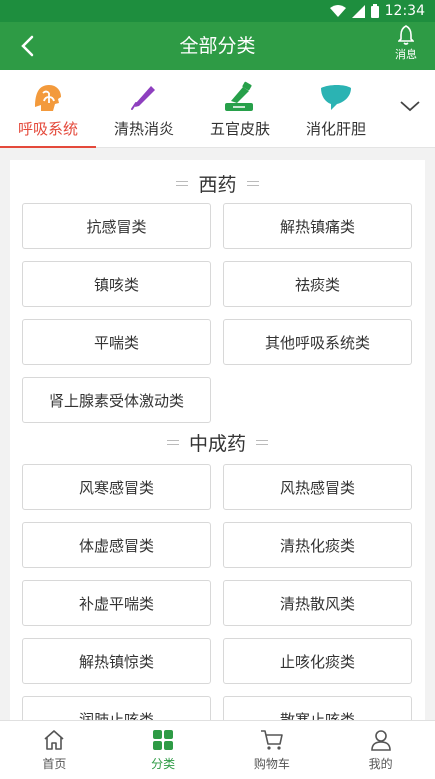  I want to click on thermometer-icon, so click(143, 98).